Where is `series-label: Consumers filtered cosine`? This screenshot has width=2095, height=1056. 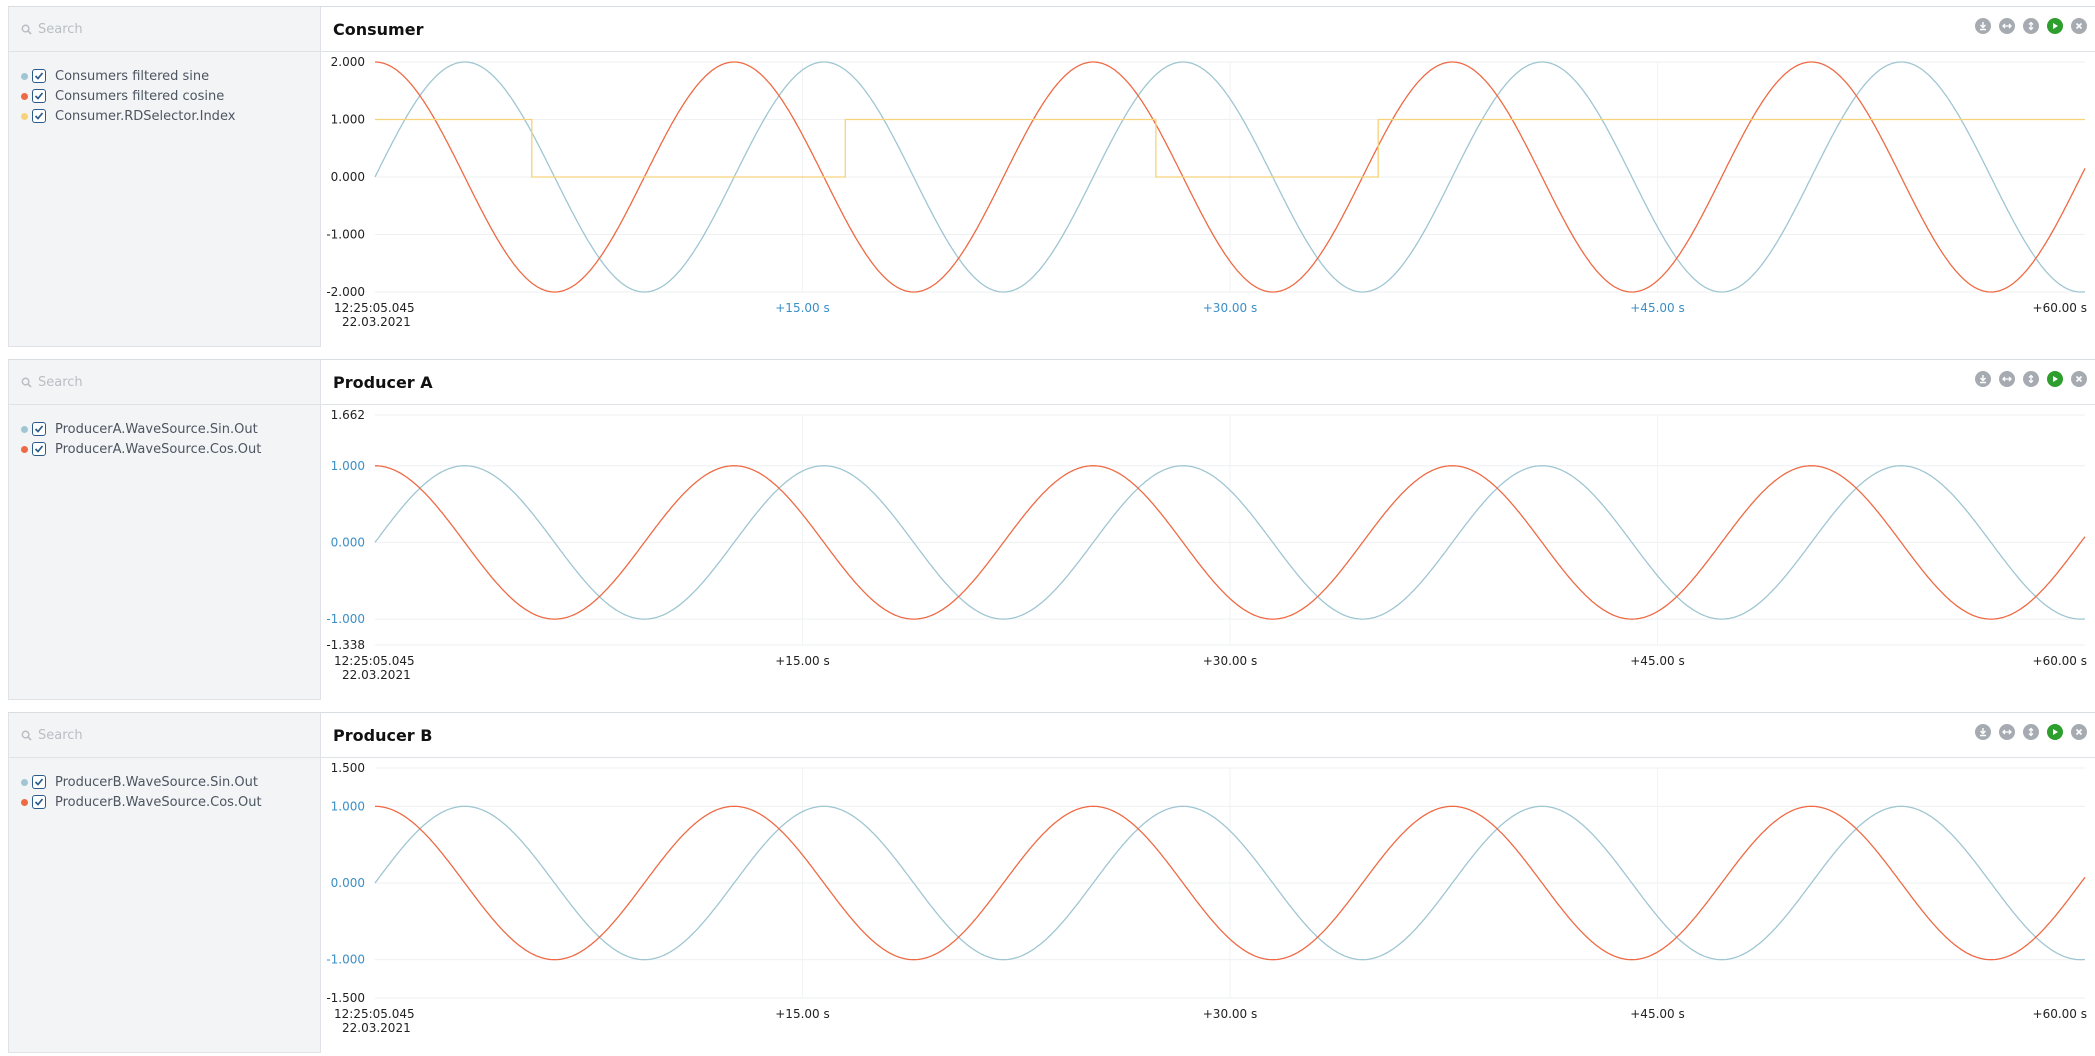
series-label: Consumers filtered cosine is located at coordinates (140, 96).